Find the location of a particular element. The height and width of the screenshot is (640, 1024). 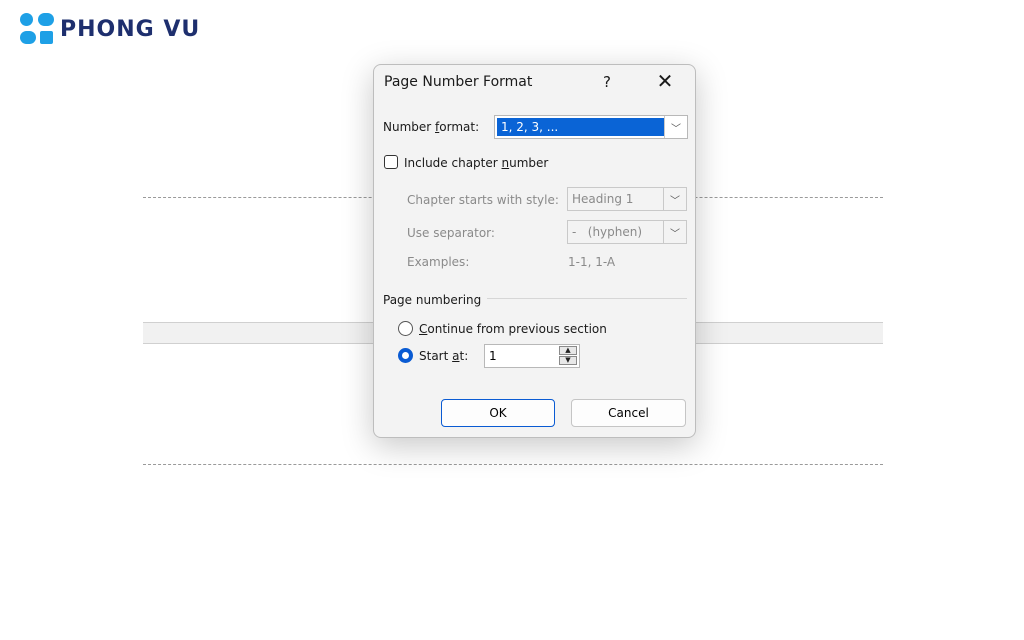

number-format-dropdown: 1, 2, 3, ... ﹀ is located at coordinates (591, 127).